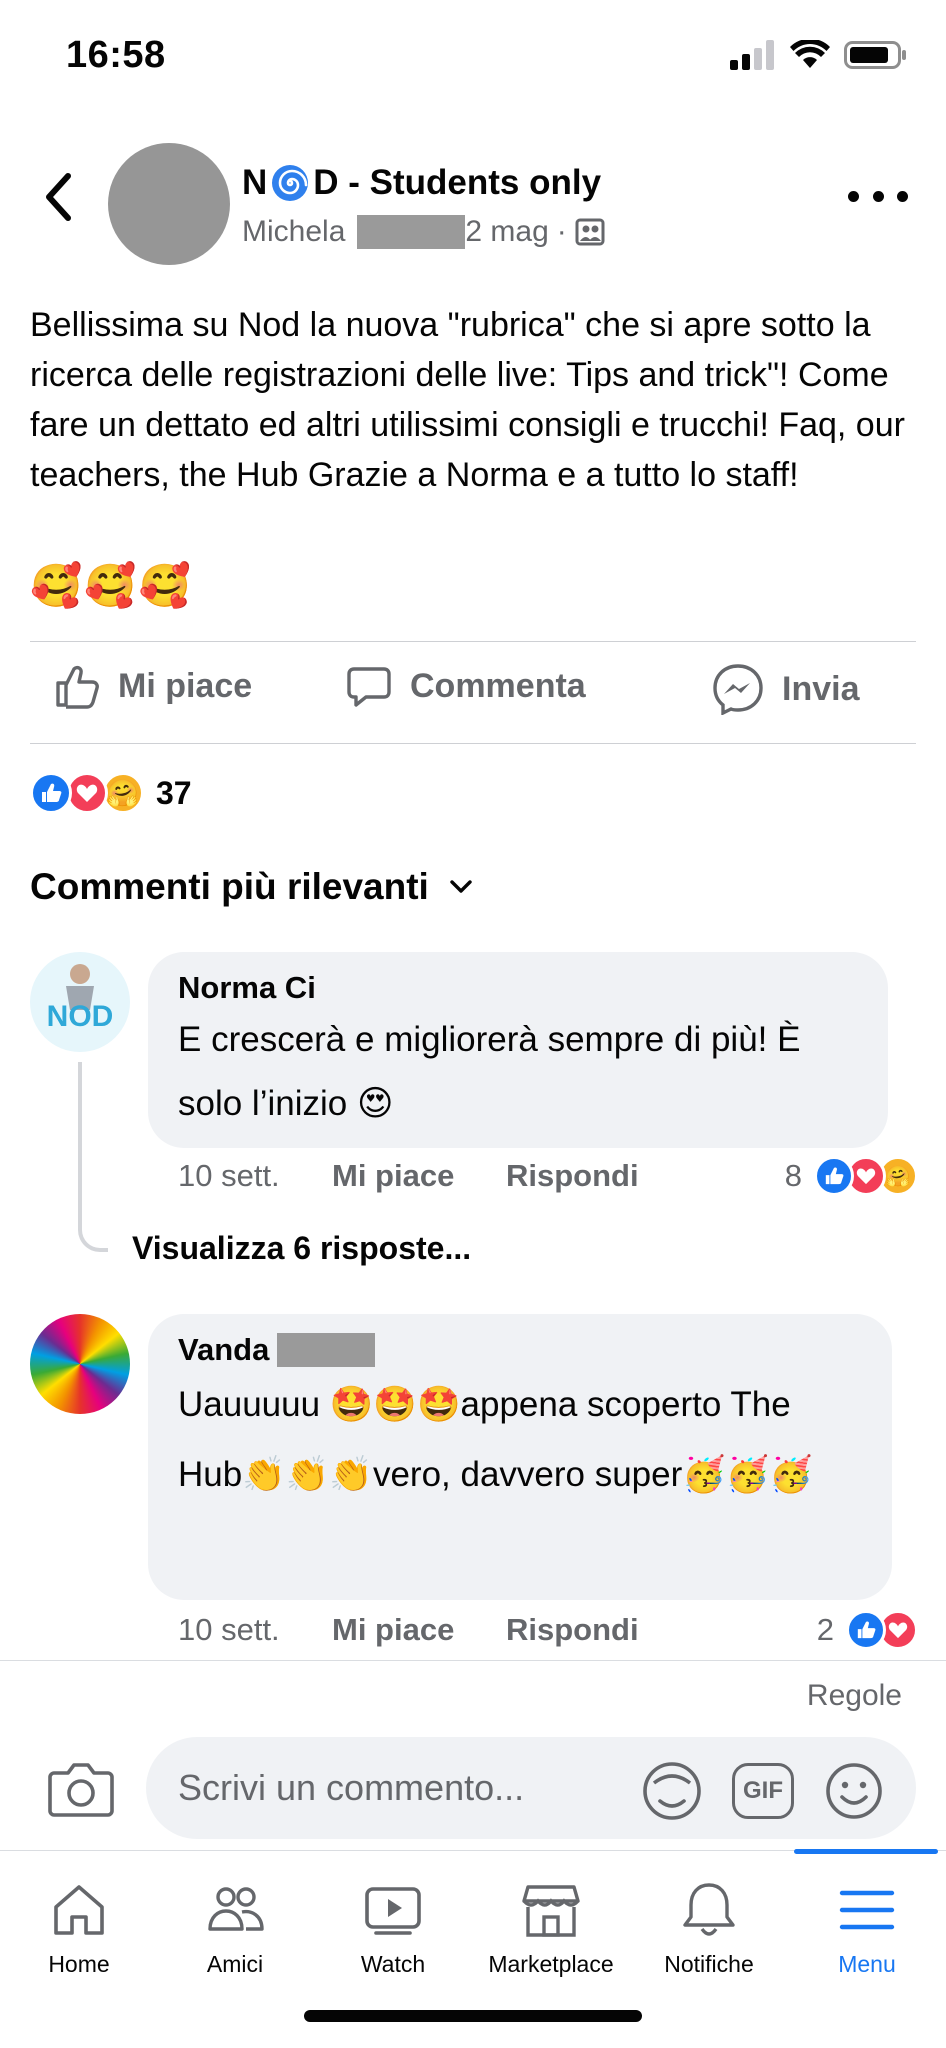 The width and height of the screenshot is (946, 2048). Describe the element at coordinates (709, 1909) in the screenshot. I see `bell-icon` at that location.